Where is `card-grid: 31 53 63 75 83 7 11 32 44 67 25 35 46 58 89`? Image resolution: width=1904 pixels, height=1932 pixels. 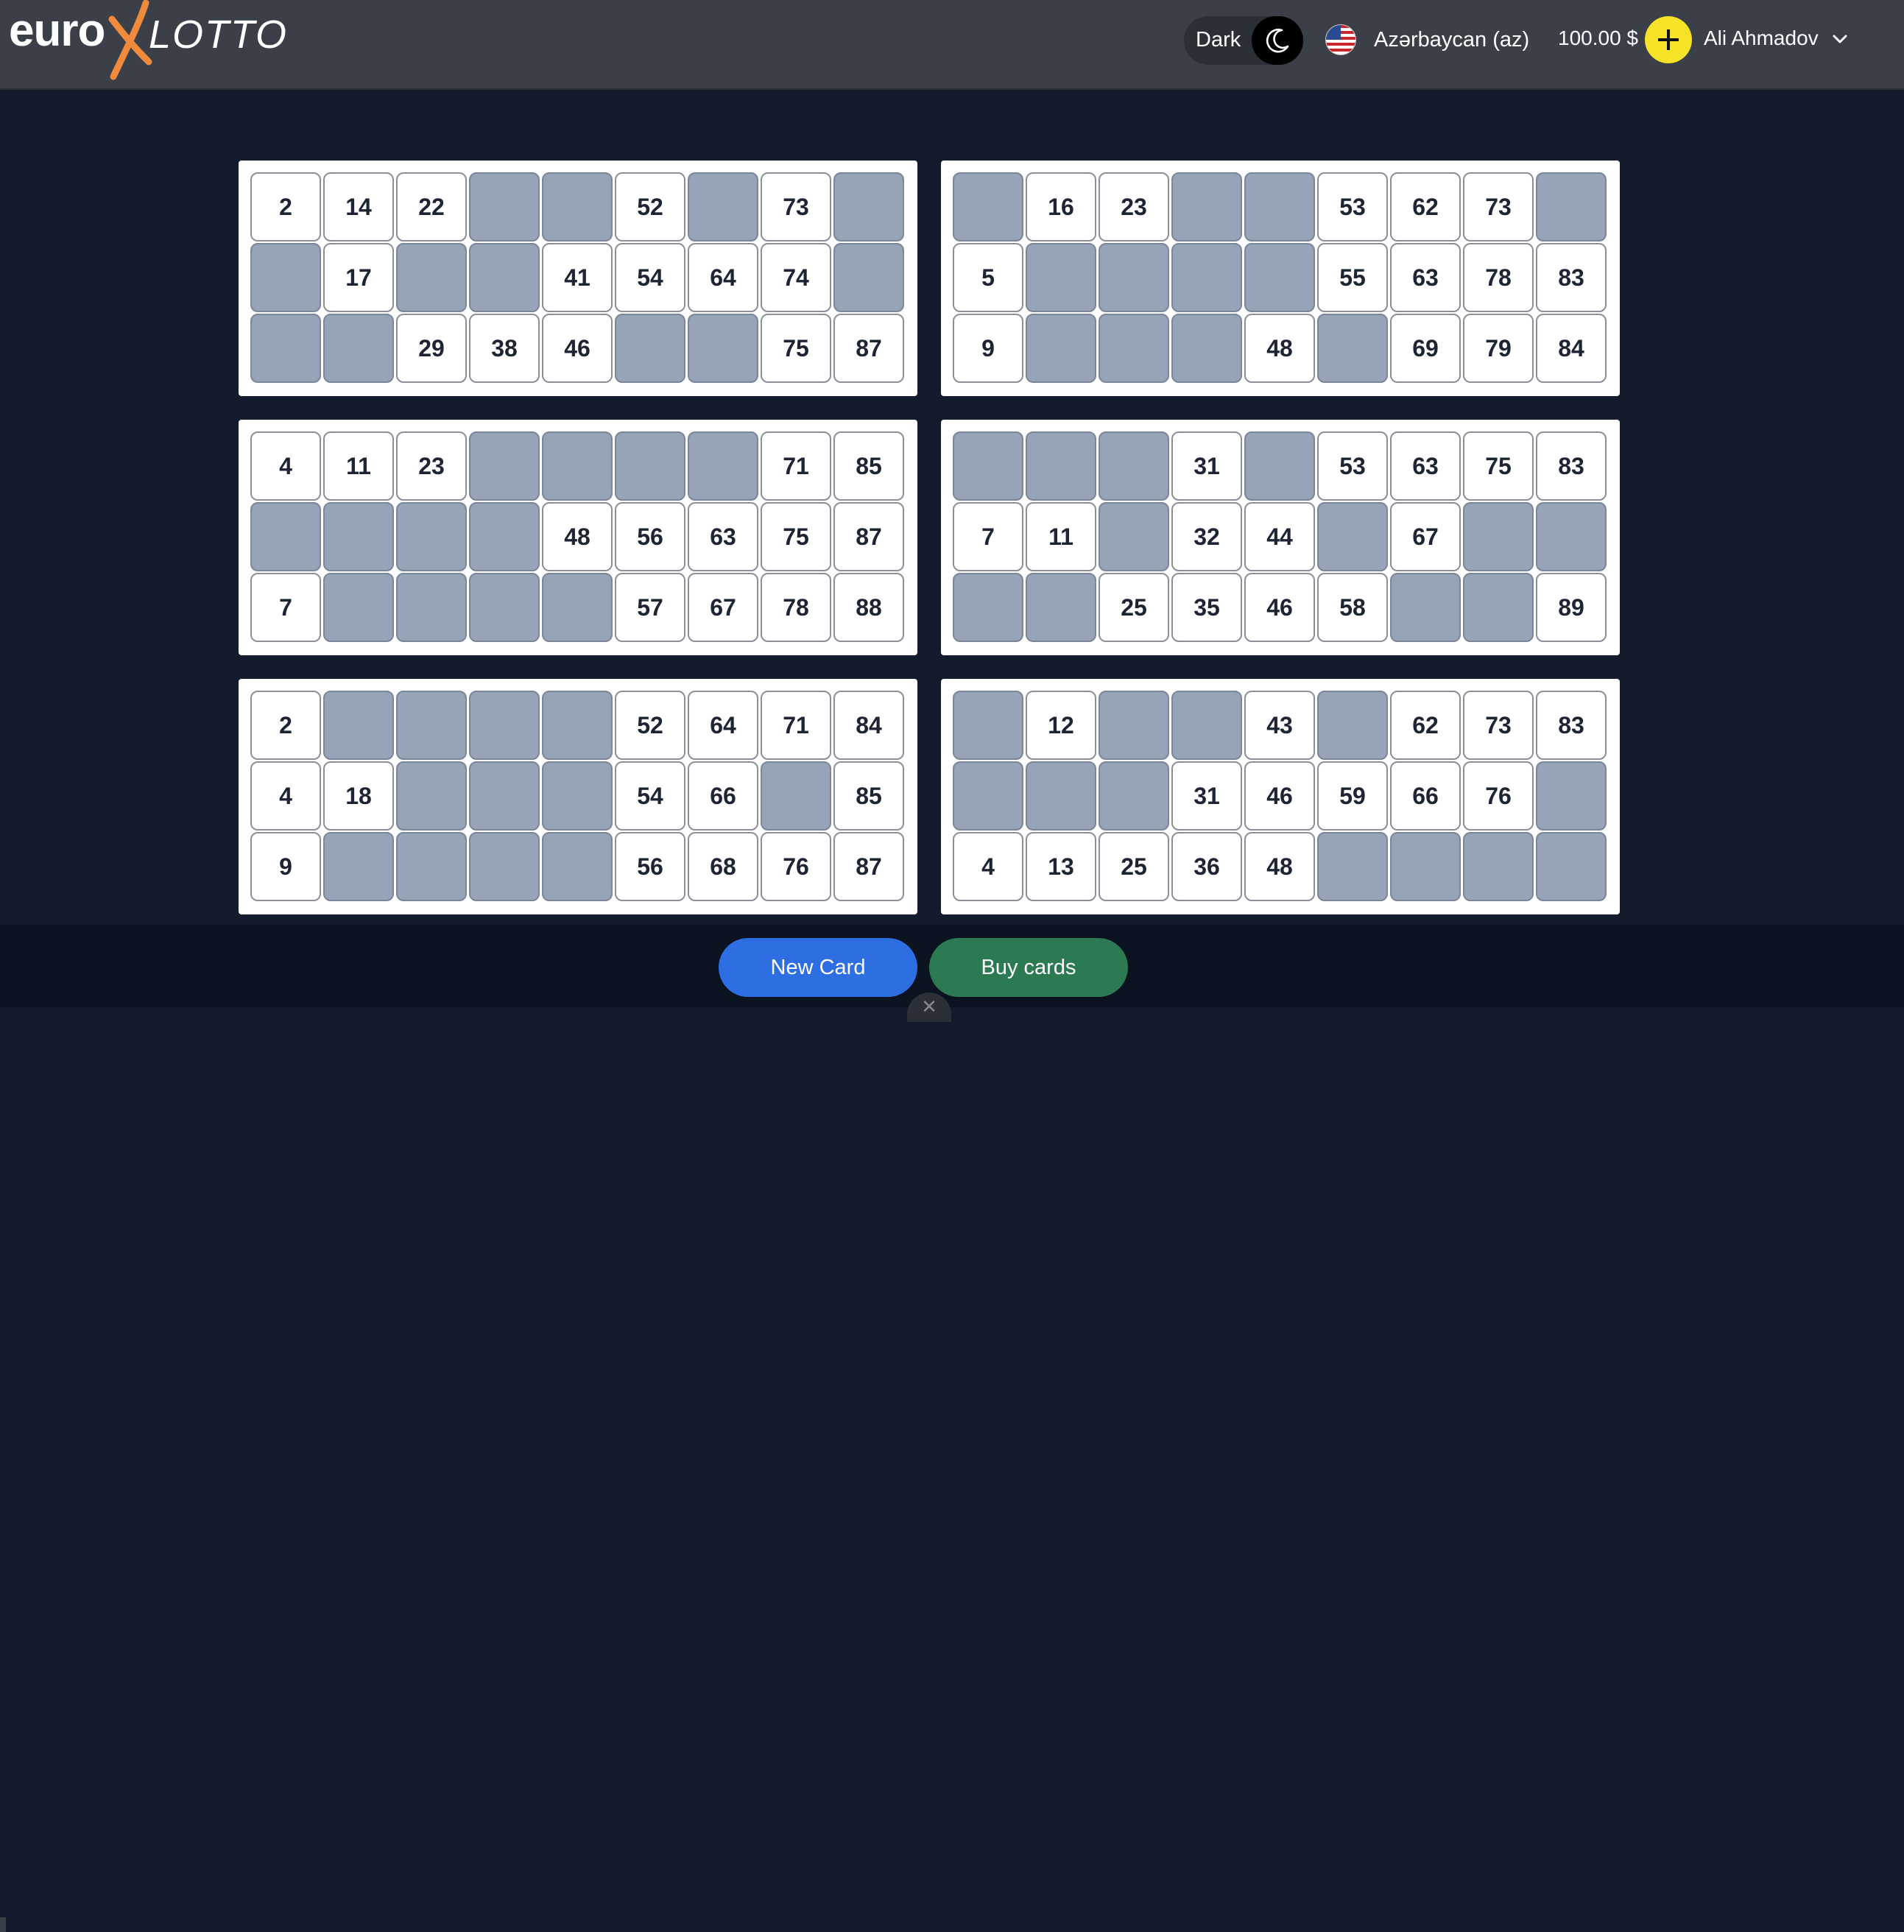 card-grid: 31 53 63 75 83 7 11 32 44 67 25 35 46 58 89 is located at coordinates (1280, 536).